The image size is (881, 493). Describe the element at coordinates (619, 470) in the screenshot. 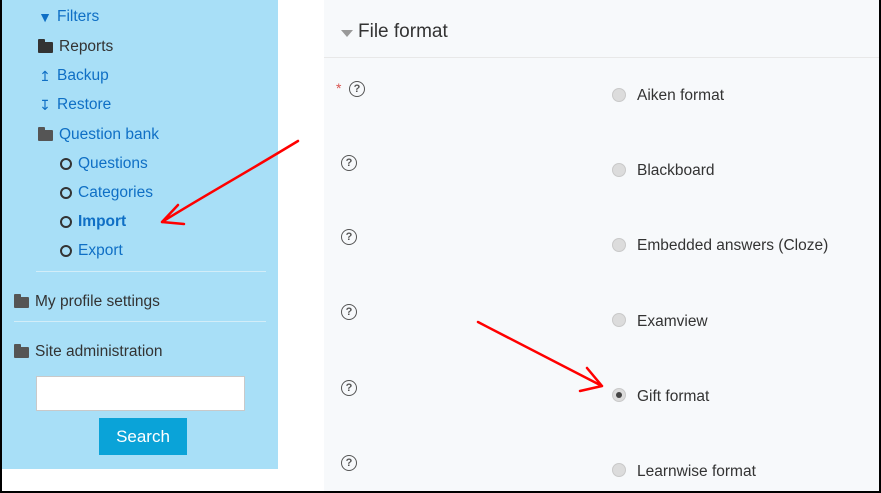

I see `radio-learnwise-format` at that location.